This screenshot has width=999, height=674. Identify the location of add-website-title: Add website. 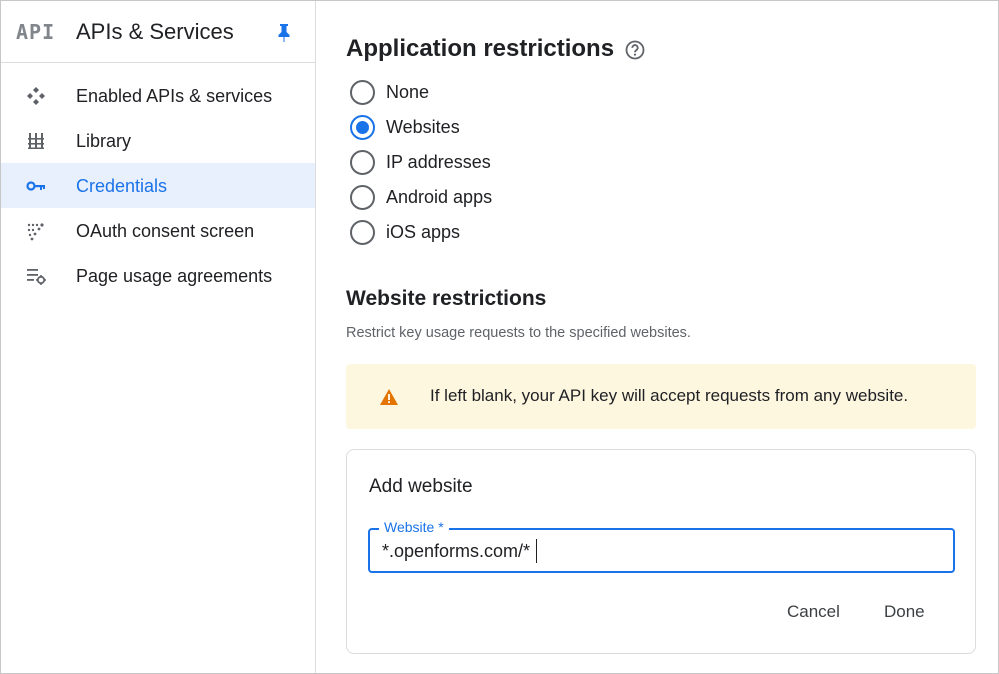
(421, 486).